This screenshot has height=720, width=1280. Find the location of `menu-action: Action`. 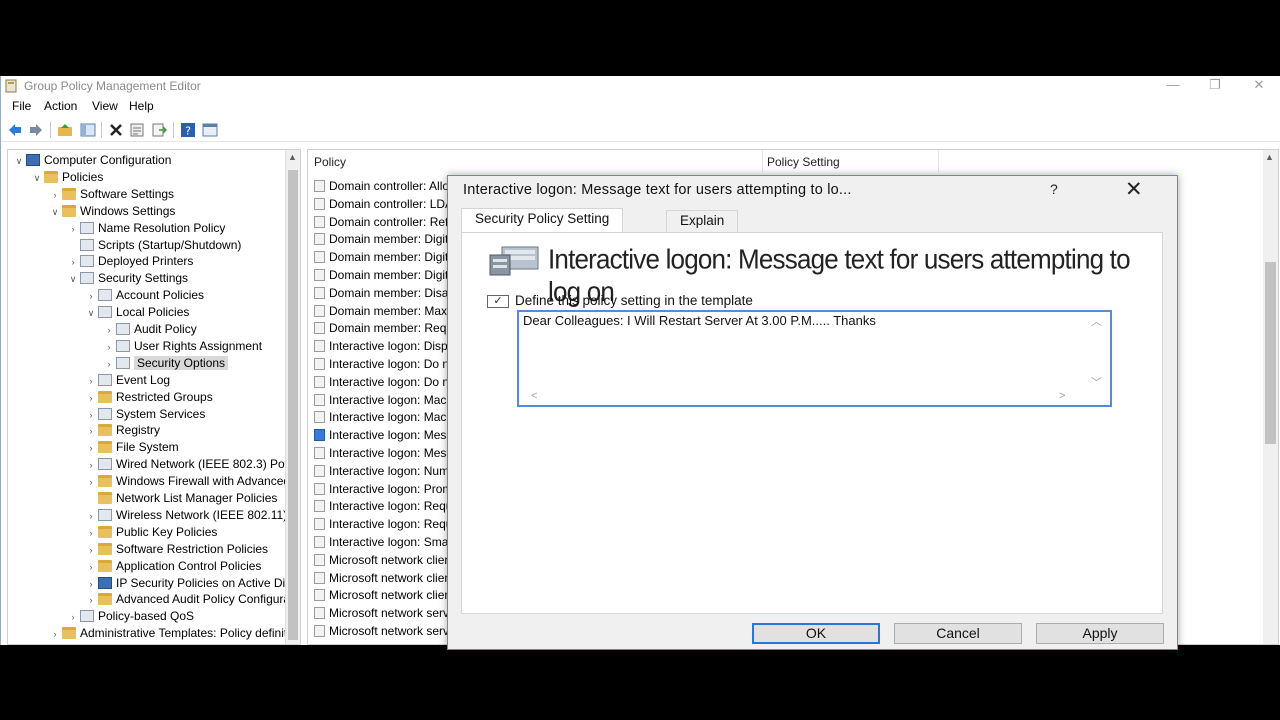

menu-action: Action is located at coordinates (60, 106).